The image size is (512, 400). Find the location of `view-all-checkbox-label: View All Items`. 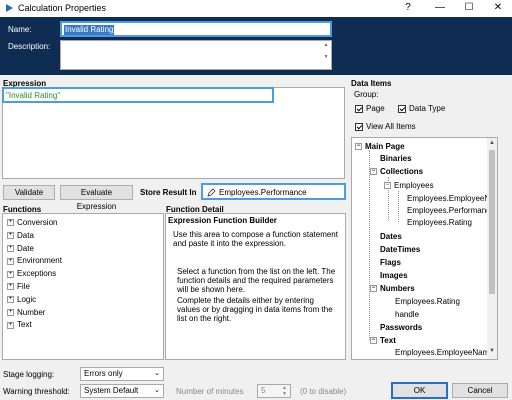

view-all-checkbox-label: View All Items is located at coordinates (391, 126).